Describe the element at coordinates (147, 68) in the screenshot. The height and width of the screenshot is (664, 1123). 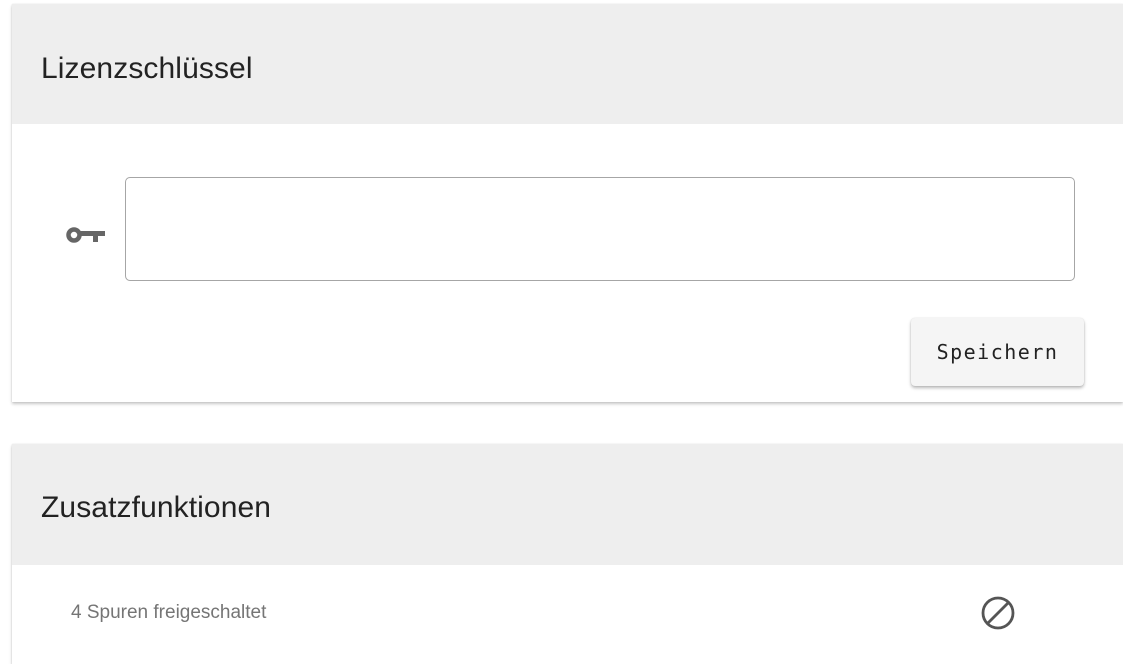
I see `license-key-title: Lizenzschlüssel` at that location.